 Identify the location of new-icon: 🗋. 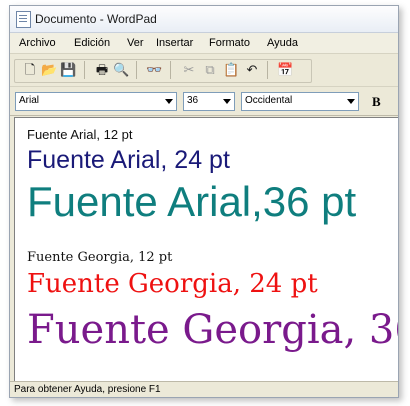
(30, 71).